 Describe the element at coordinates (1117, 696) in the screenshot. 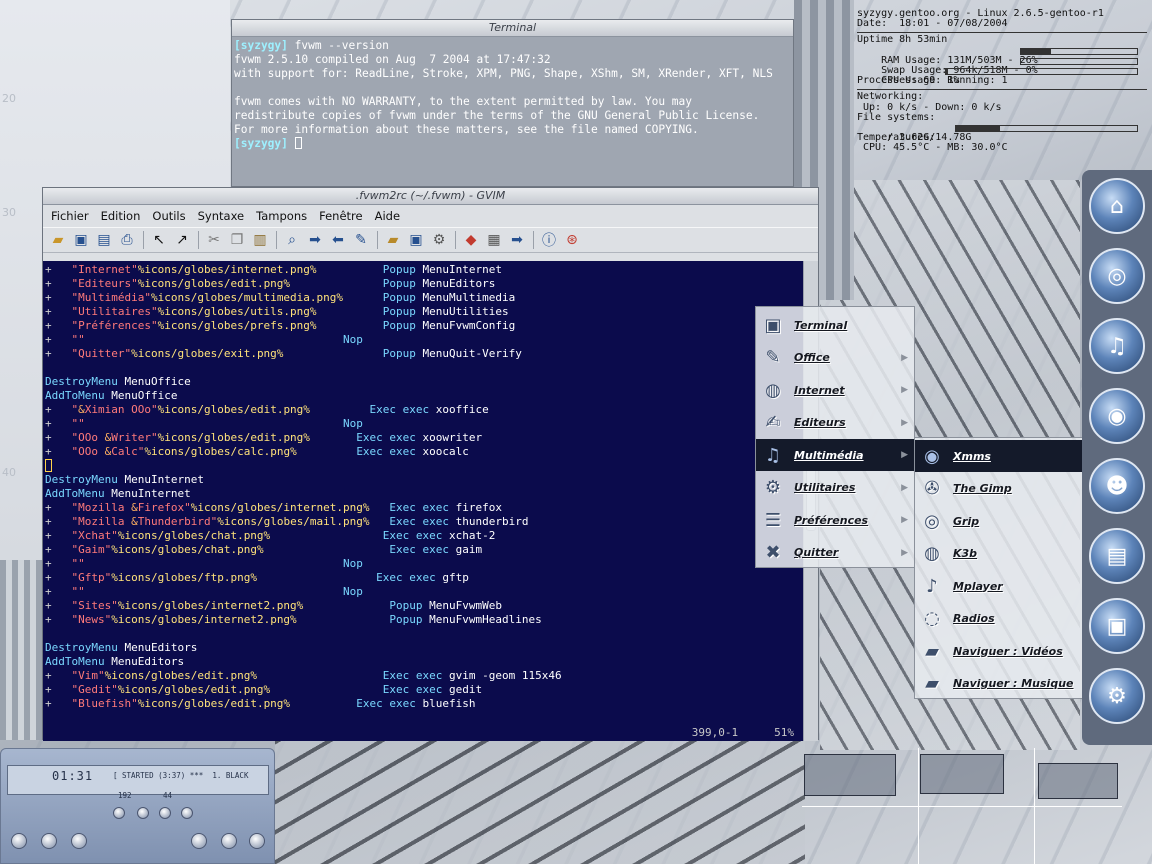

I see `settings-icon: ⚙` at that location.